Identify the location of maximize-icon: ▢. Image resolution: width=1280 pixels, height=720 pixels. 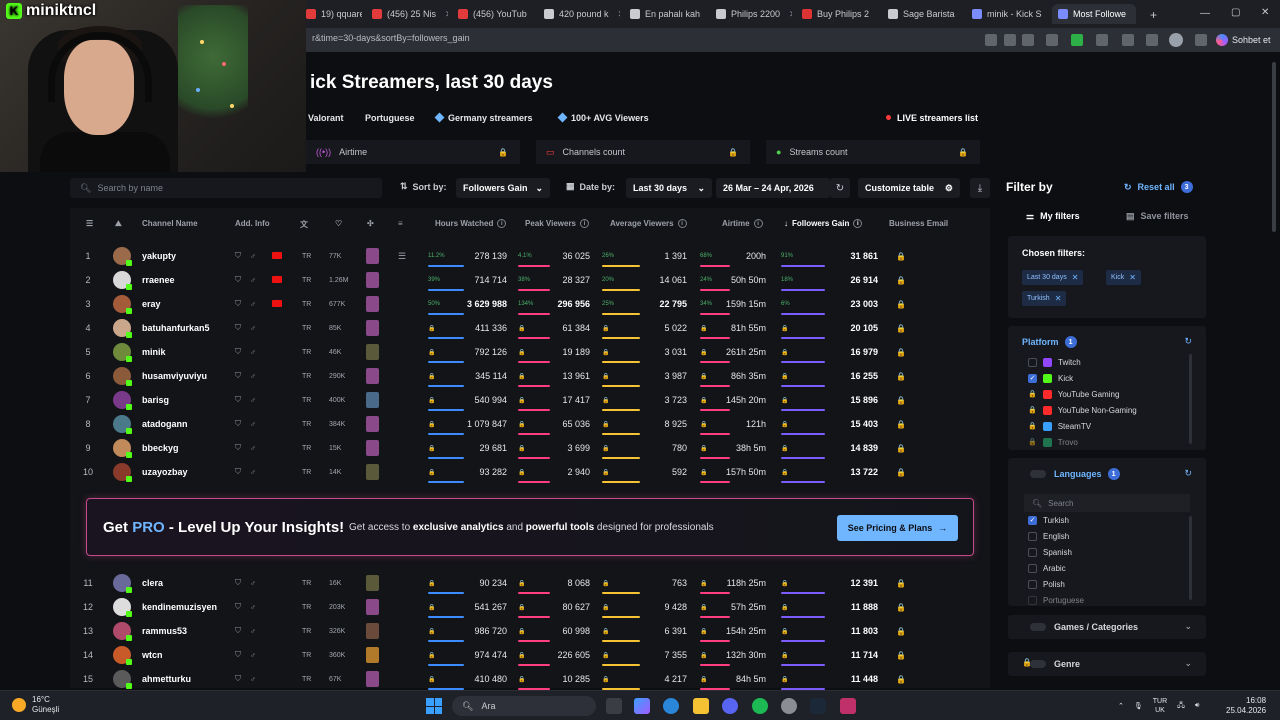
(1235, 12).